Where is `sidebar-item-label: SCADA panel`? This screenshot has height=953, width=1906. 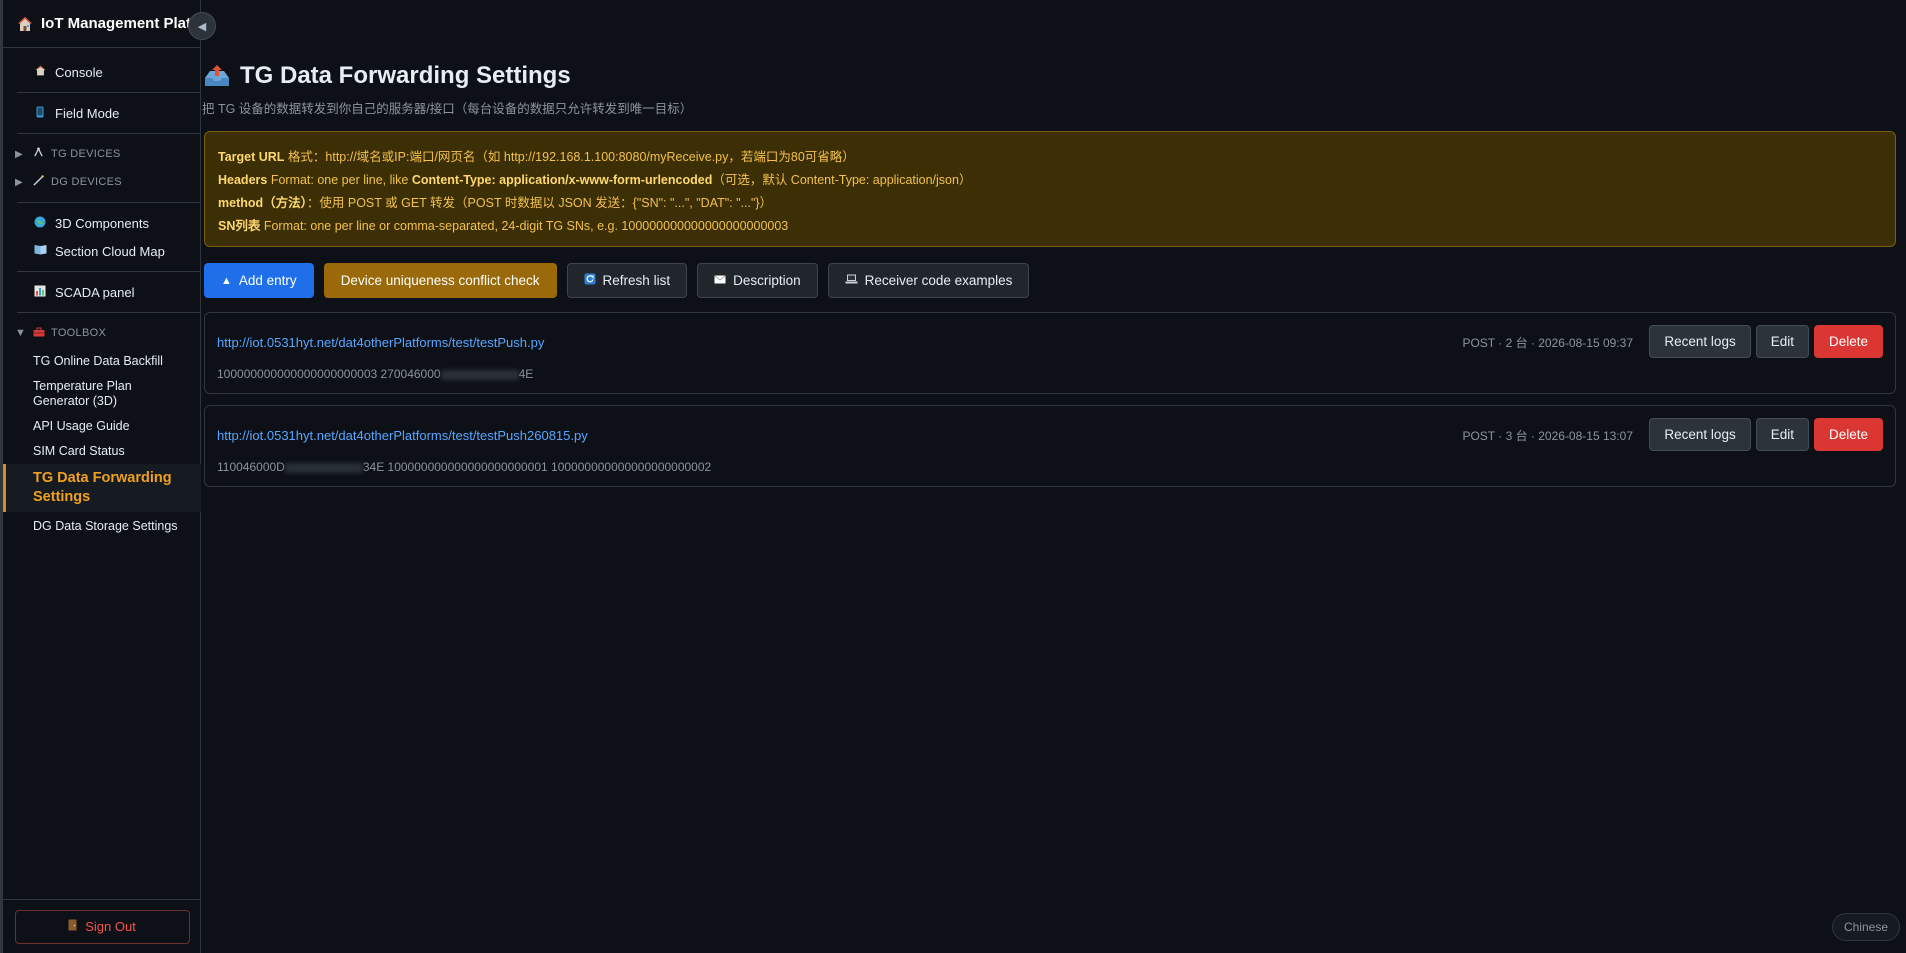 sidebar-item-label: SCADA panel is located at coordinates (95, 292).